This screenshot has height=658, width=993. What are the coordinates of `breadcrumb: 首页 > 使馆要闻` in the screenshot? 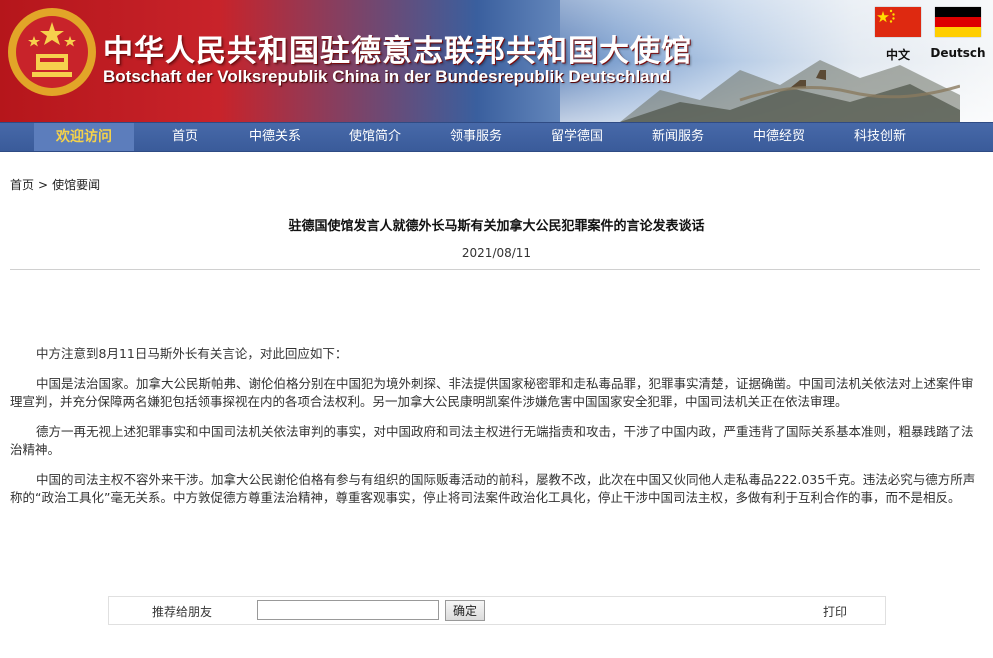 It's located at (55, 184).